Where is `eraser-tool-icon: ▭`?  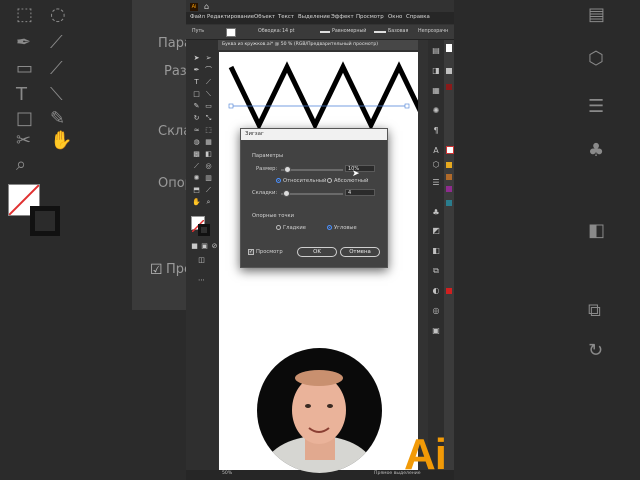
eraser-tool-icon: ▭ is located at coordinates (208, 106).